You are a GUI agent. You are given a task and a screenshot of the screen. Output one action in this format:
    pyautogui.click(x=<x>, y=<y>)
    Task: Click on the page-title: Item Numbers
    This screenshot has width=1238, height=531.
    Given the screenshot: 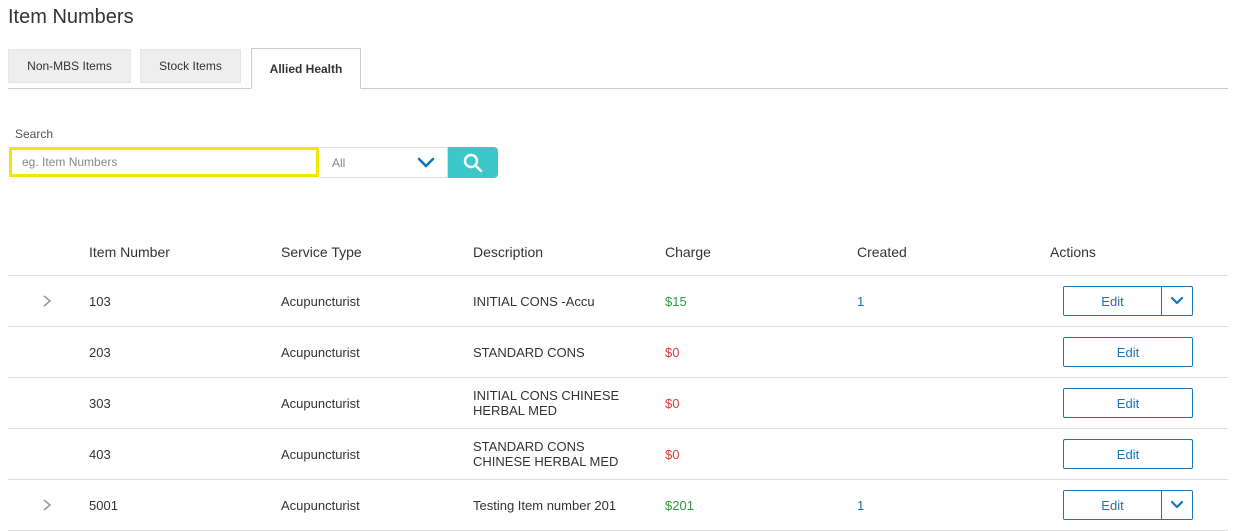 What is the action you would take?
    pyautogui.click(x=71, y=17)
    